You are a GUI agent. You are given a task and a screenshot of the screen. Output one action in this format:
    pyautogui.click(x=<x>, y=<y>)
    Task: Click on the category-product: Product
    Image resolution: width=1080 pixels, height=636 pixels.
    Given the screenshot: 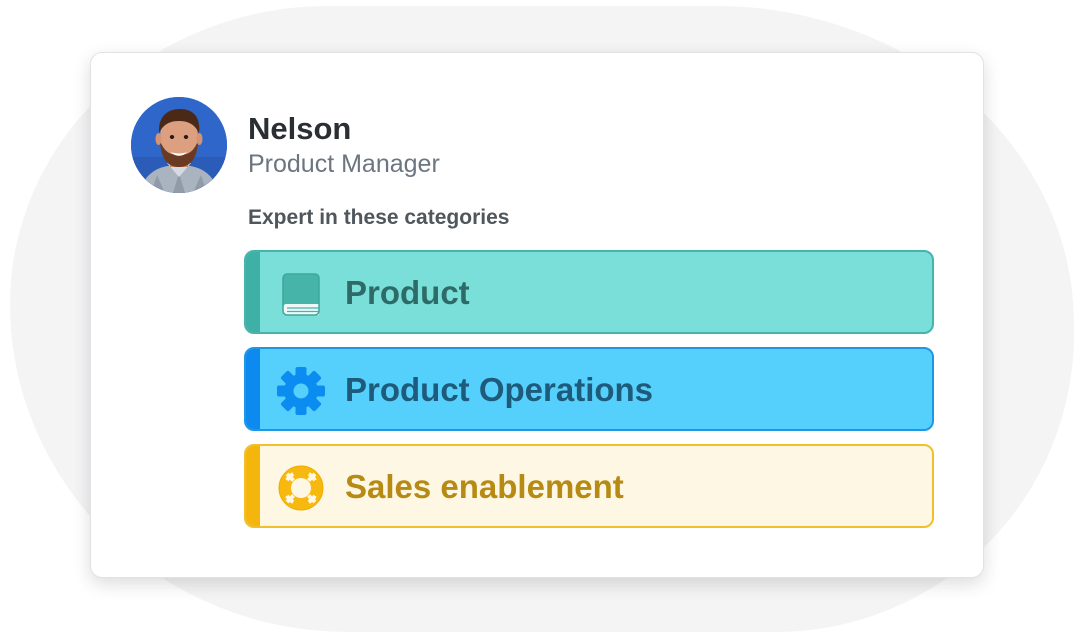 What is the action you would take?
    pyautogui.click(x=589, y=292)
    